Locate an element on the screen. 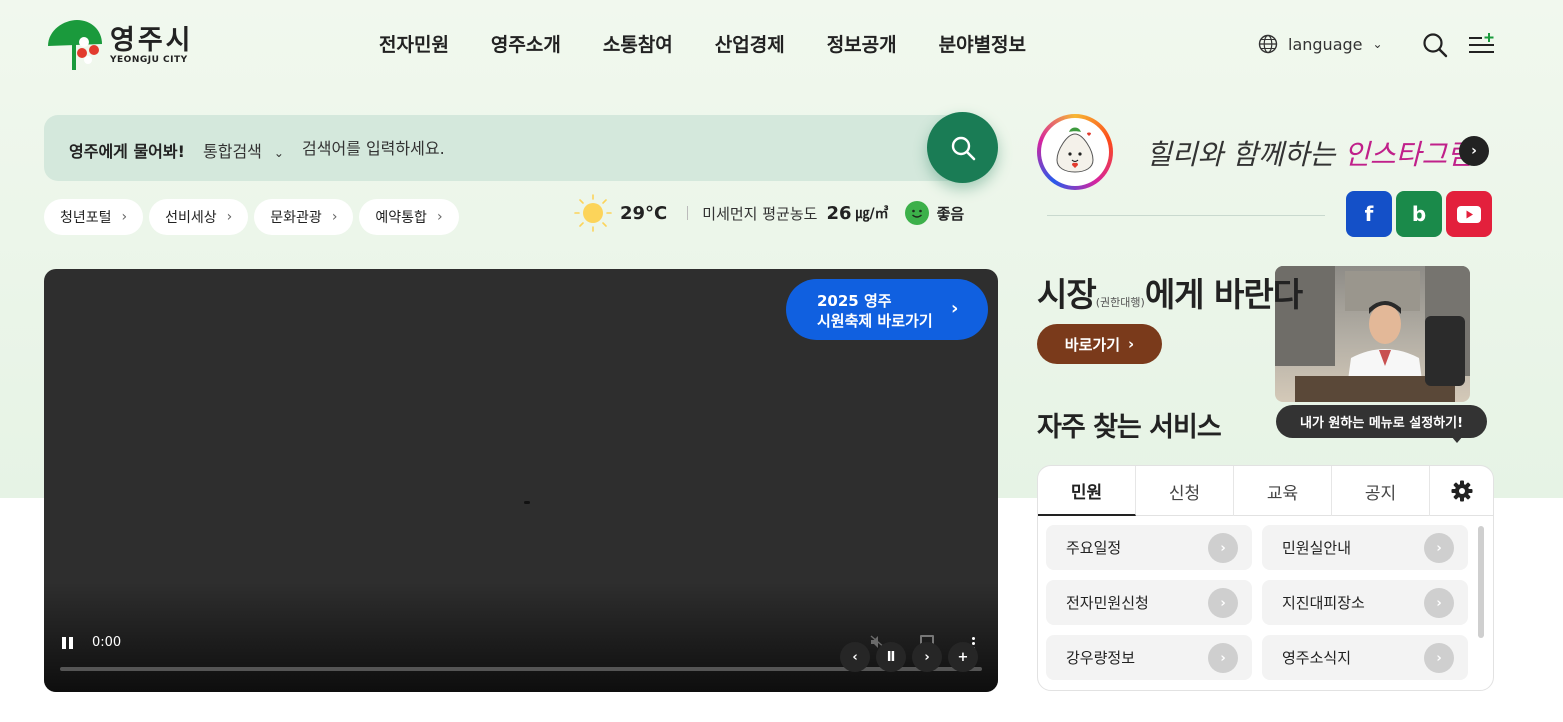 The height and width of the screenshot is (722, 1563). facebook-icon: f is located at coordinates (1369, 214).